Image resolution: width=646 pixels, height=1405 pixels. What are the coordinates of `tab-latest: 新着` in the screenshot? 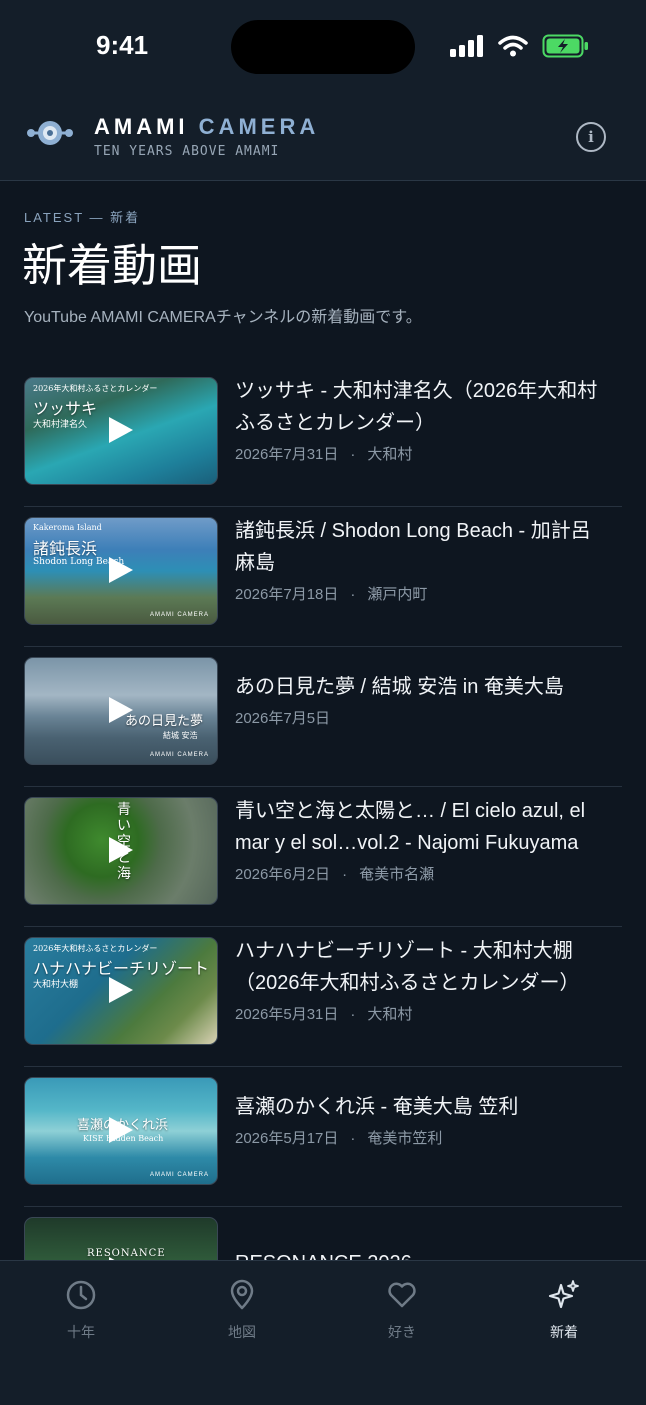 It's located at (564, 1310).